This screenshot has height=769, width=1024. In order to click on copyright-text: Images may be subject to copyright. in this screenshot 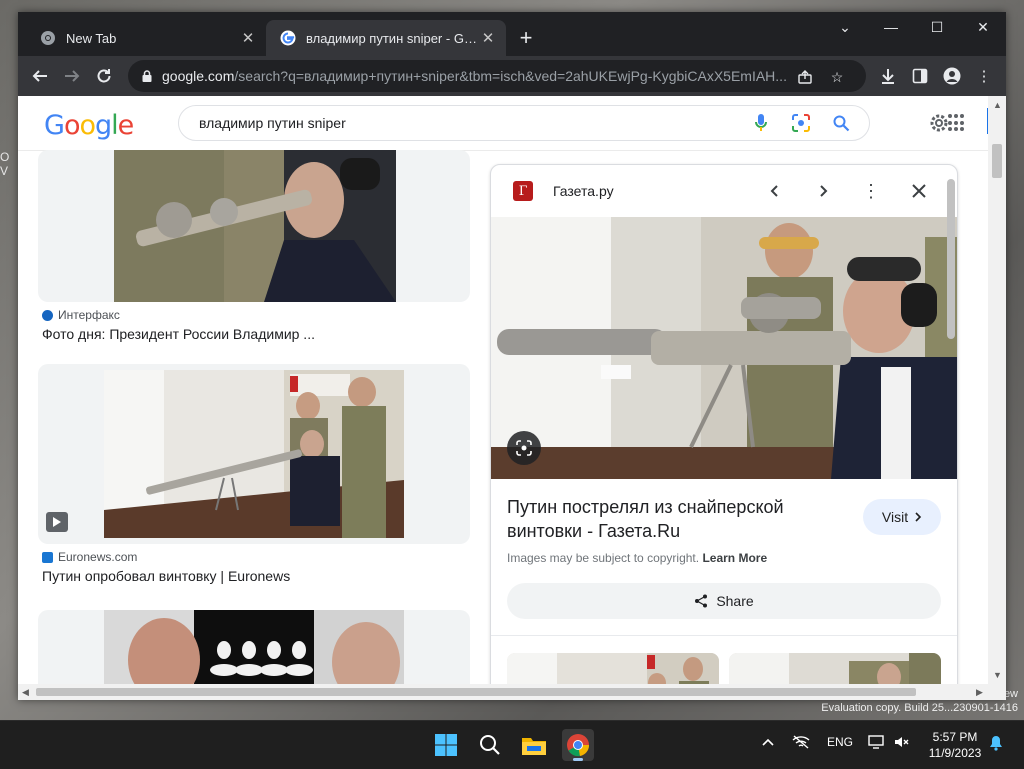, I will do `click(603, 558)`.